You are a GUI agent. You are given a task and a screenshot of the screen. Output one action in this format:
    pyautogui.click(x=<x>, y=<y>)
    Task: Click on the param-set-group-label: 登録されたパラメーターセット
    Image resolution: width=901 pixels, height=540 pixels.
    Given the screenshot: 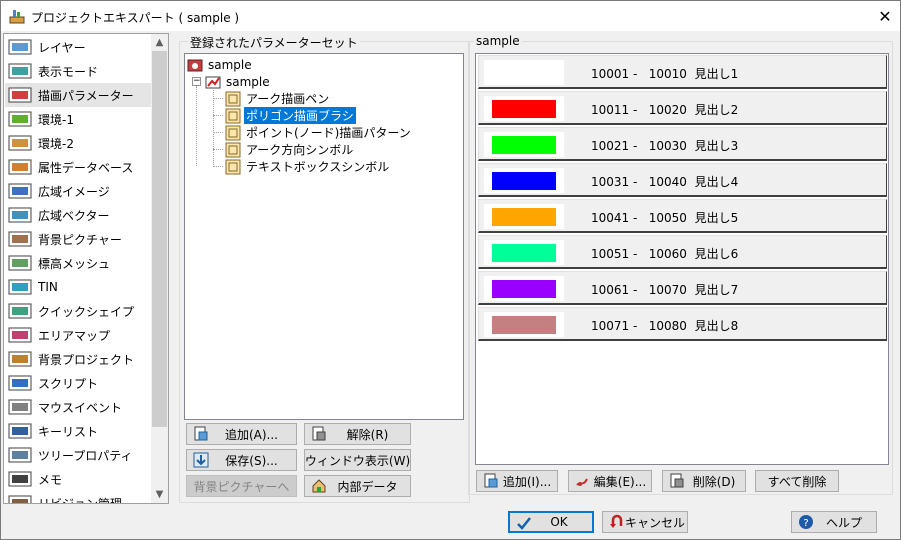 What is the action you would take?
    pyautogui.click(x=274, y=42)
    